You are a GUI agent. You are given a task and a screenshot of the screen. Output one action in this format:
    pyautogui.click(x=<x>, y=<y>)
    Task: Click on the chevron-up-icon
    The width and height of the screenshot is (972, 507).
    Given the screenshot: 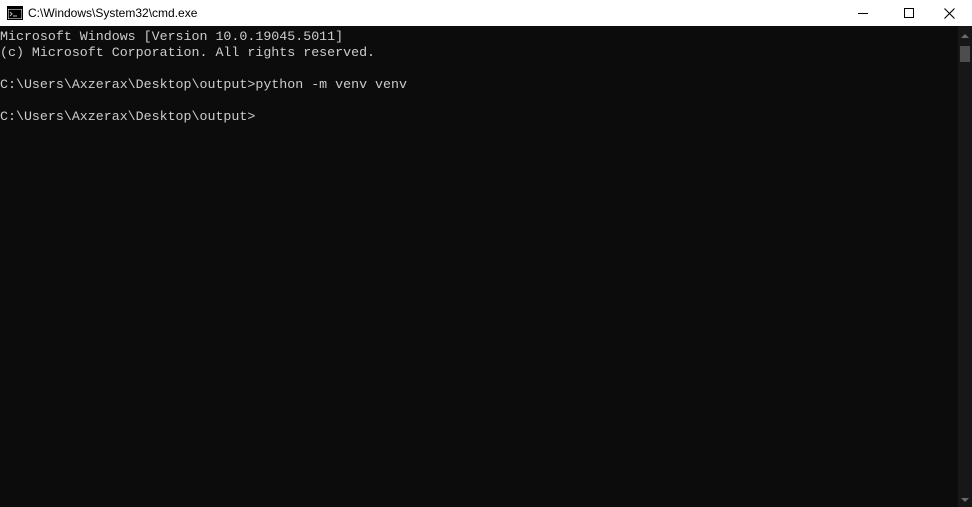 What is the action you would take?
    pyautogui.click(x=965, y=35)
    